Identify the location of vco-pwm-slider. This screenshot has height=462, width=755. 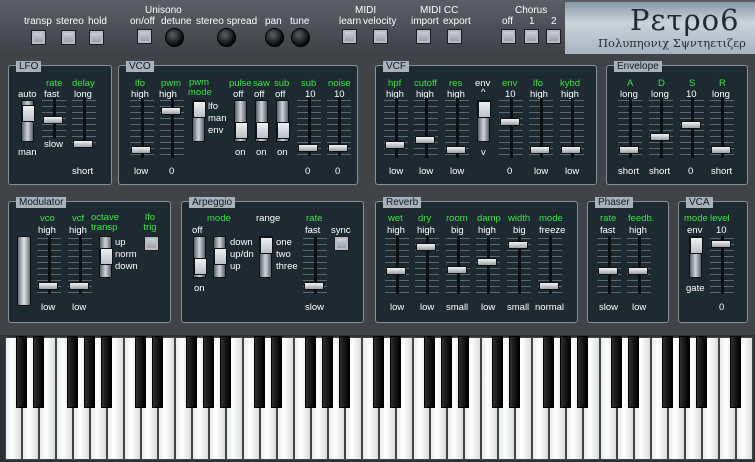
(171, 111).